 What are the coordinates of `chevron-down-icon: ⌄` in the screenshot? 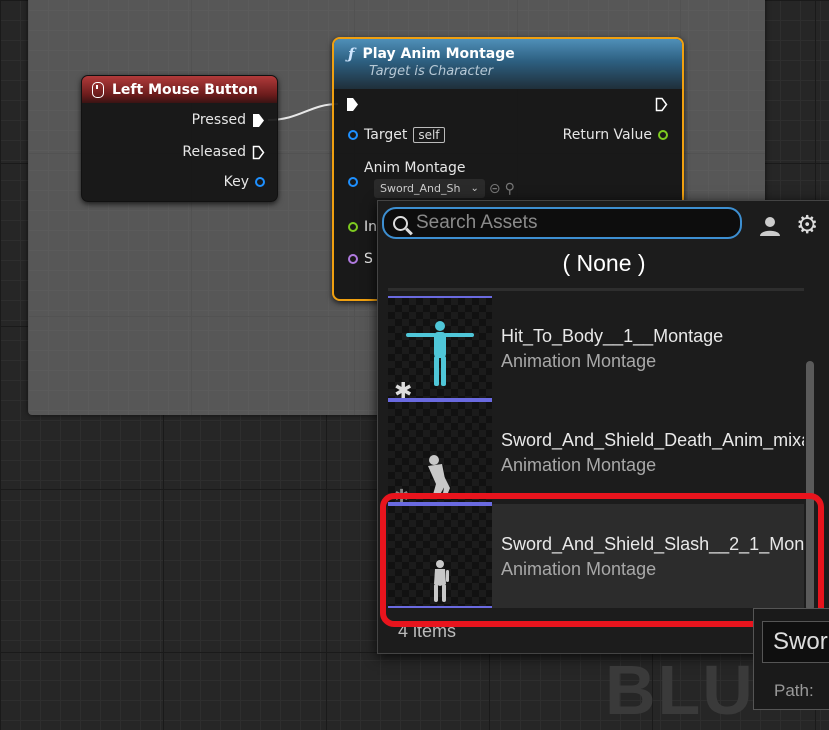 It's located at (474, 188).